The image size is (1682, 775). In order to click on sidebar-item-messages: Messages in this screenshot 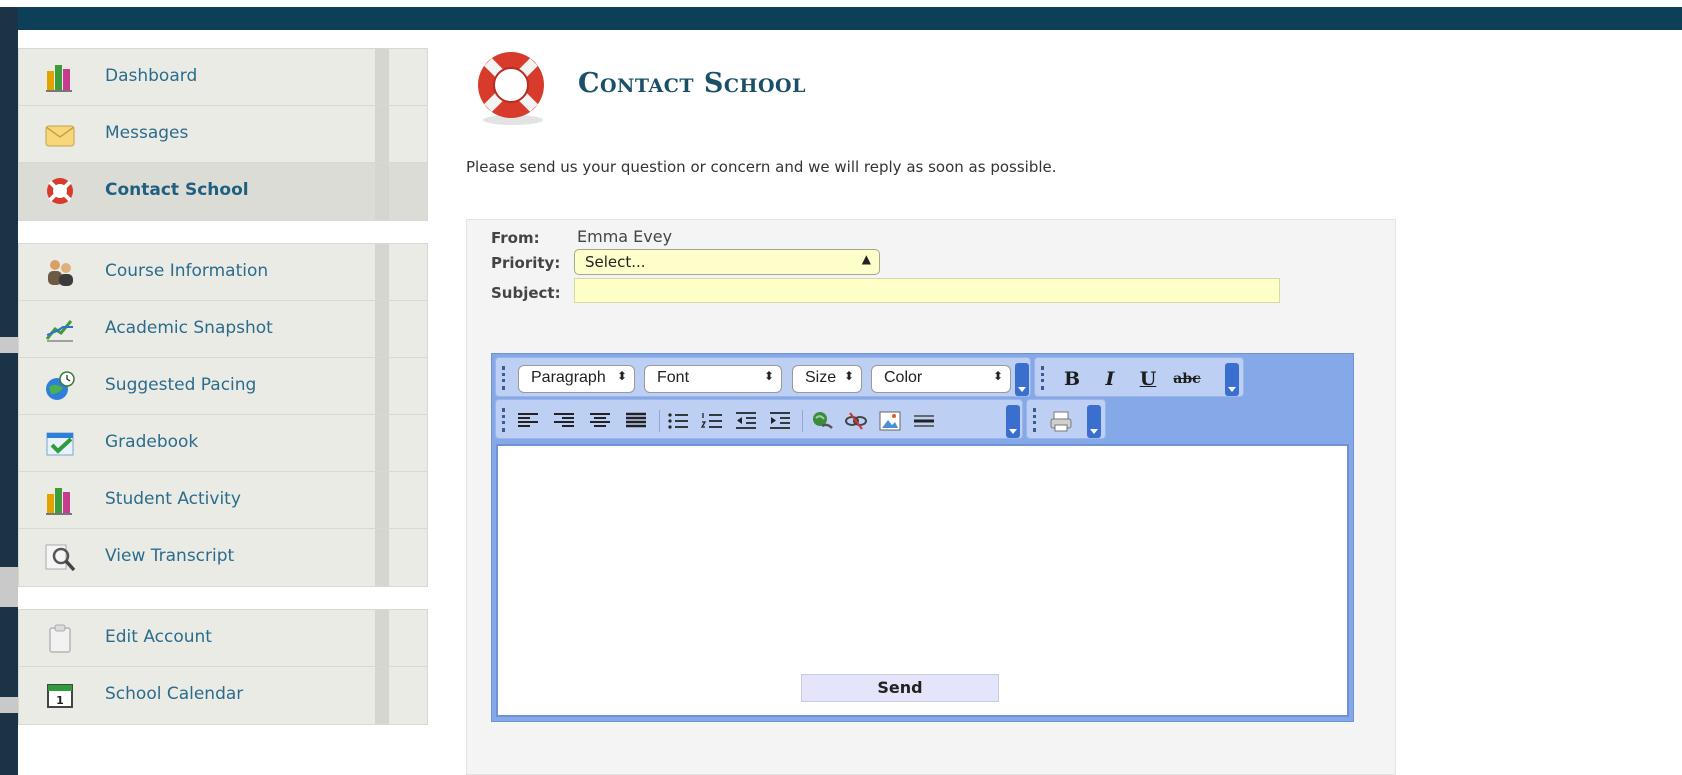, I will do `click(223, 134)`.